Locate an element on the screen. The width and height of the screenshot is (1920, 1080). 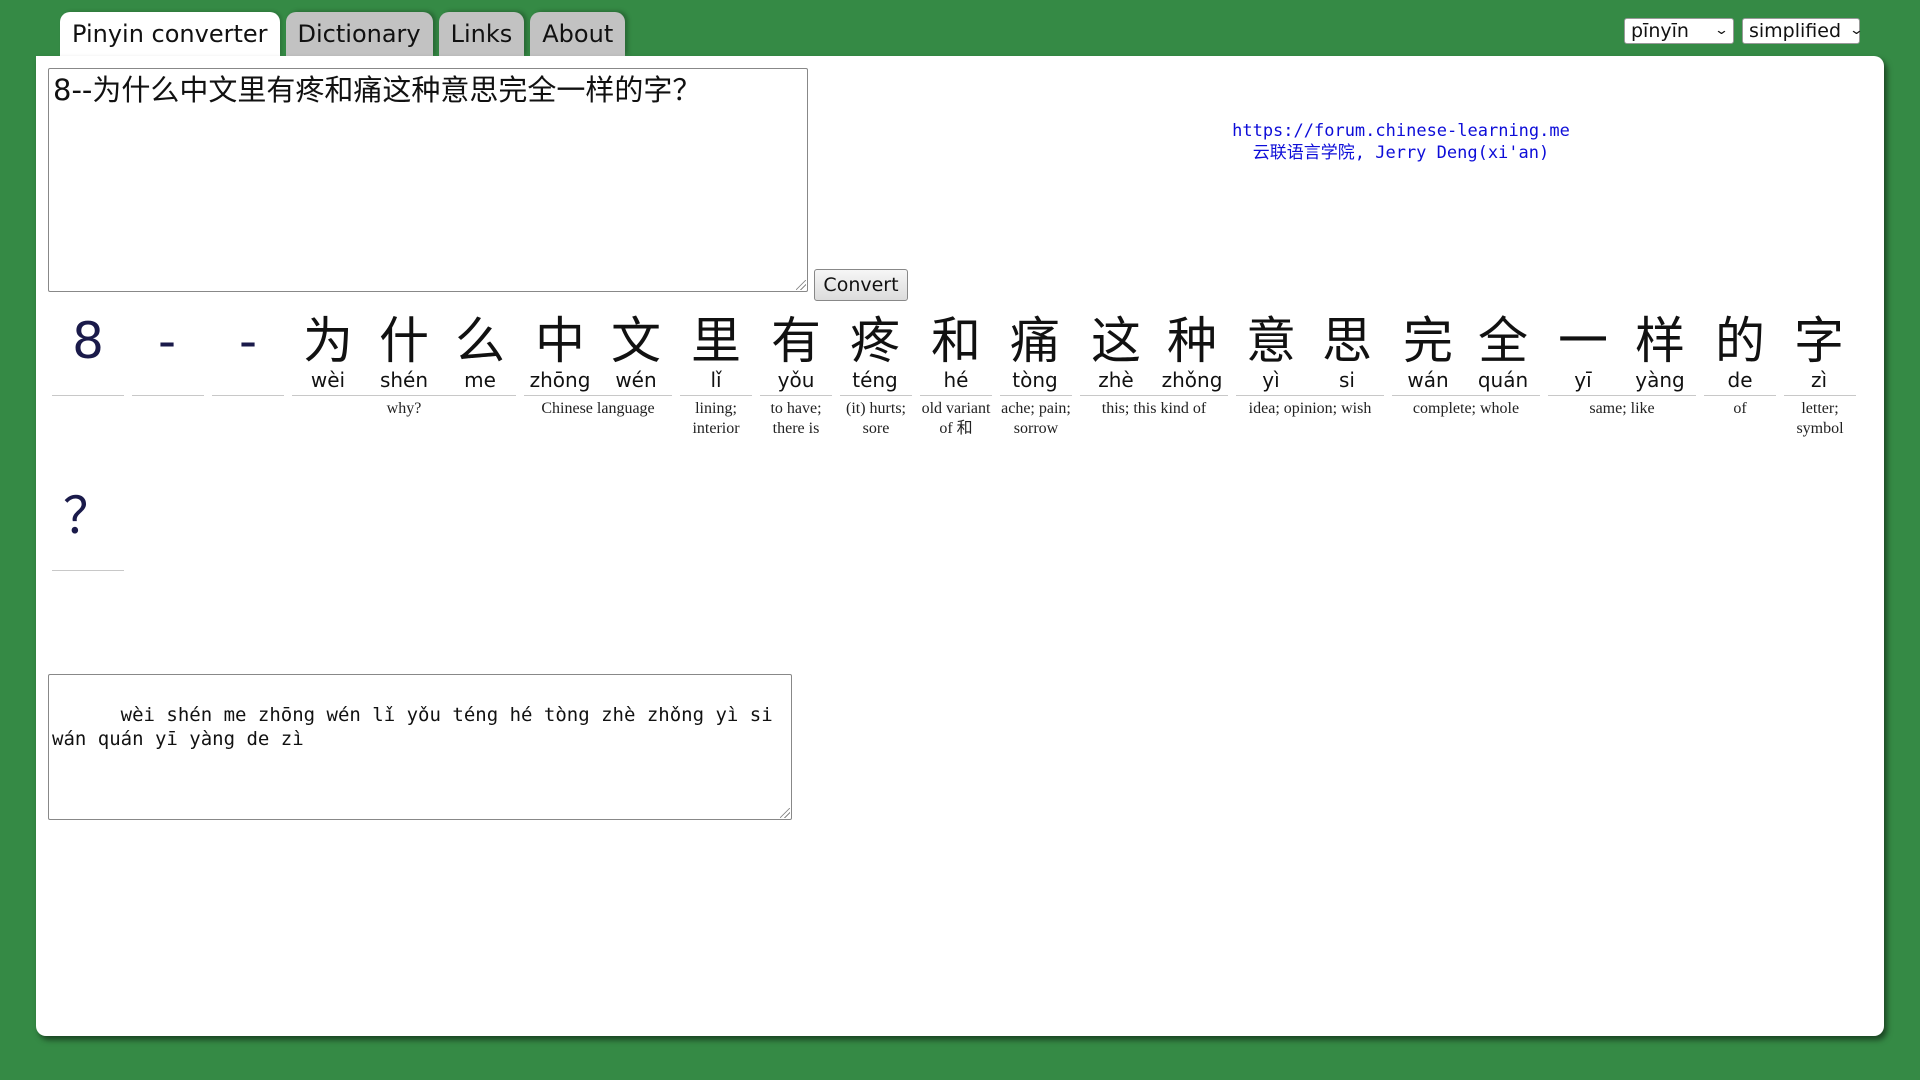
settings-selects: pīnyīn ⌄ simplified ⌄ is located at coordinates (1744, 31).